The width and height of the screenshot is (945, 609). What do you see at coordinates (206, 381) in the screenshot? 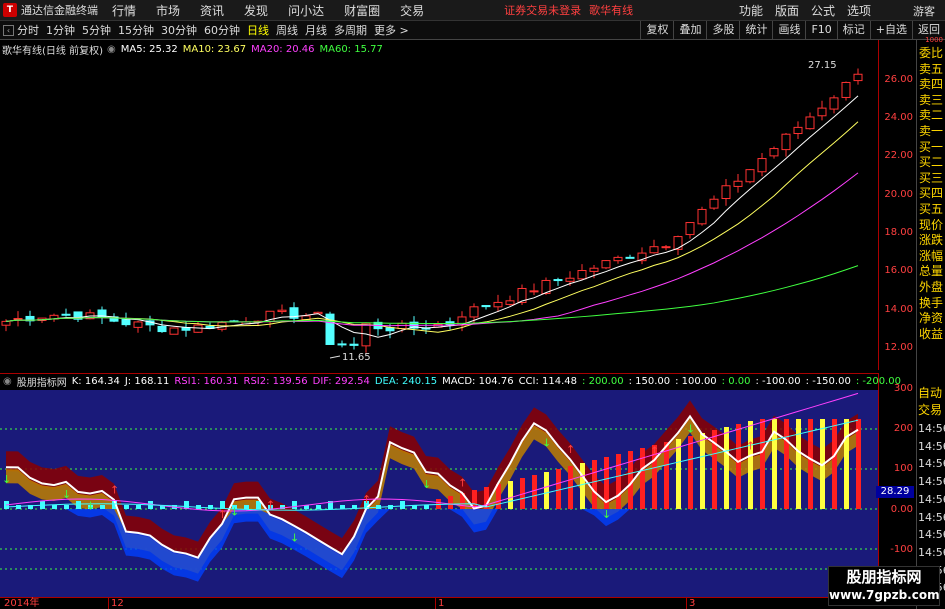
I see `ind-rsi1: RSI1: 160.31` at bounding box center [206, 381].